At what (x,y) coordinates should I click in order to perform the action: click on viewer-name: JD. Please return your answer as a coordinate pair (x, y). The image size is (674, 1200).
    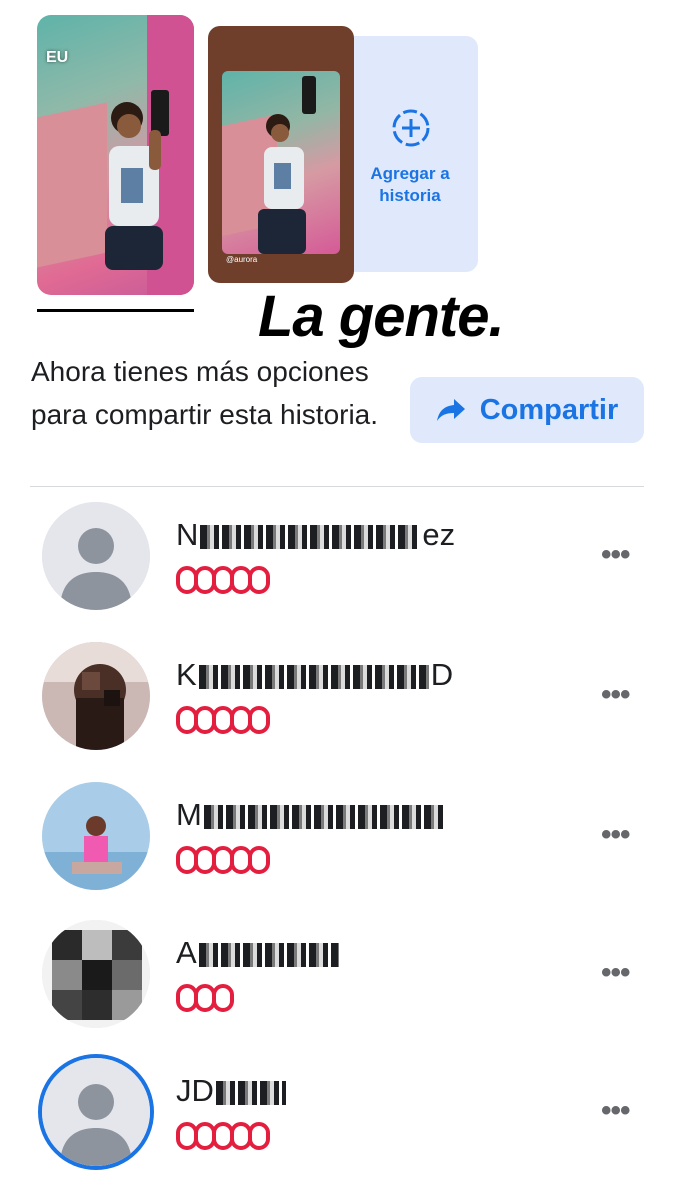
    Looking at the image, I should click on (232, 1091).